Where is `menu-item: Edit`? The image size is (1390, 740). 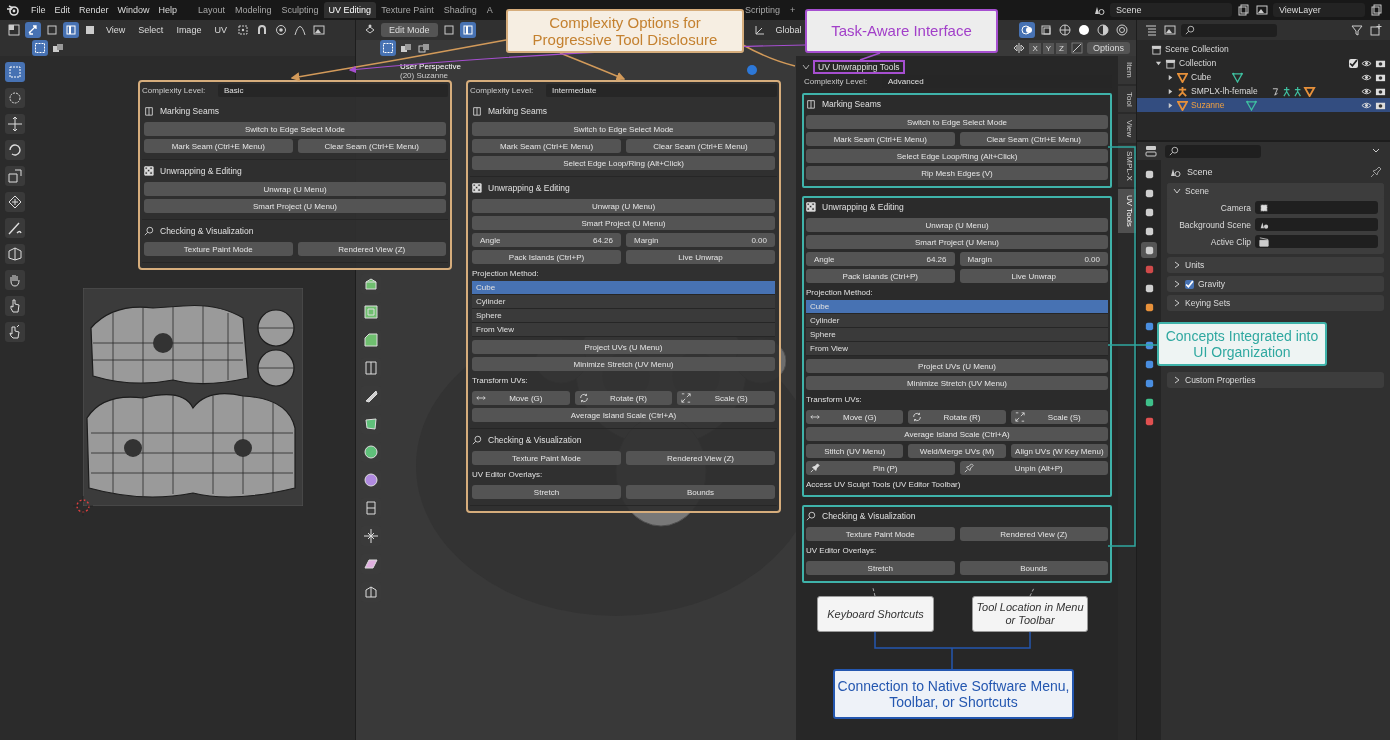
menu-item: Edit is located at coordinates (62, 10).